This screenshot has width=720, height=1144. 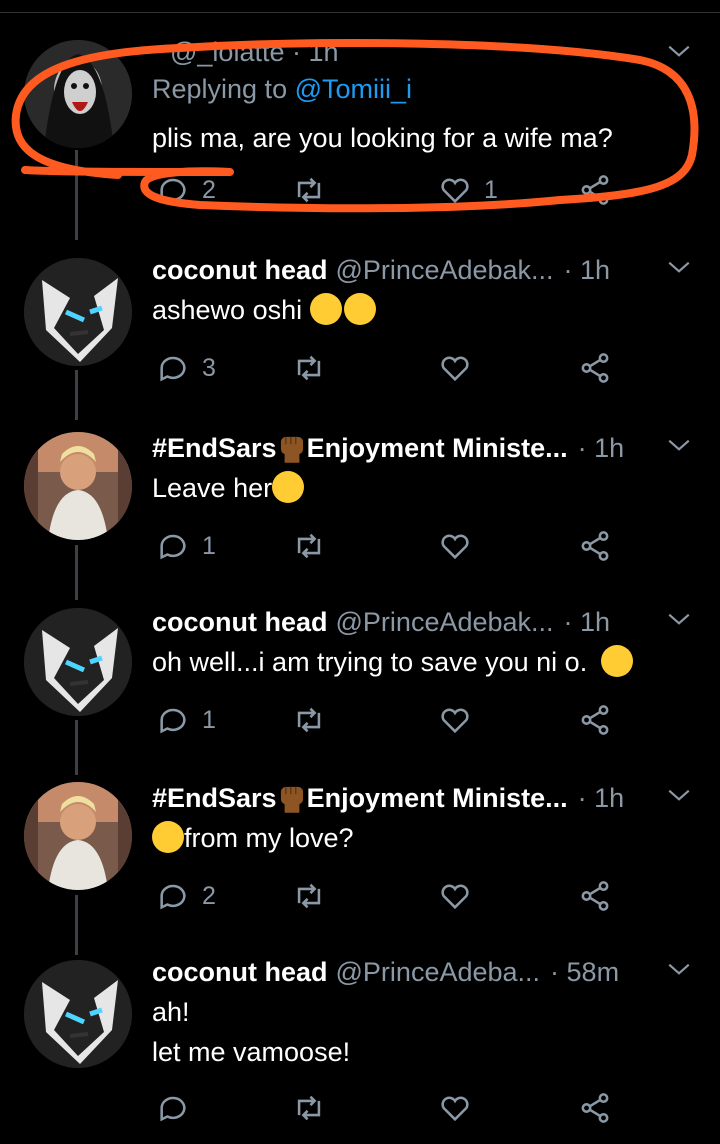 What do you see at coordinates (392, 1108) in the screenshot?
I see `tweet-actions` at bounding box center [392, 1108].